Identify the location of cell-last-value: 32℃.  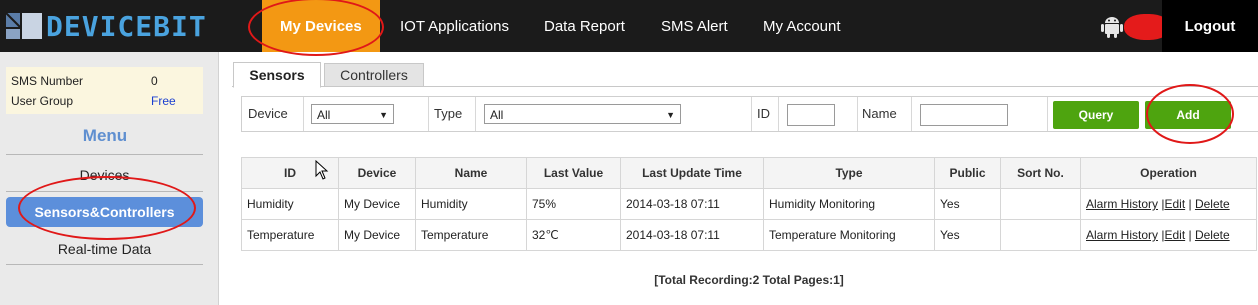
(573, 235).